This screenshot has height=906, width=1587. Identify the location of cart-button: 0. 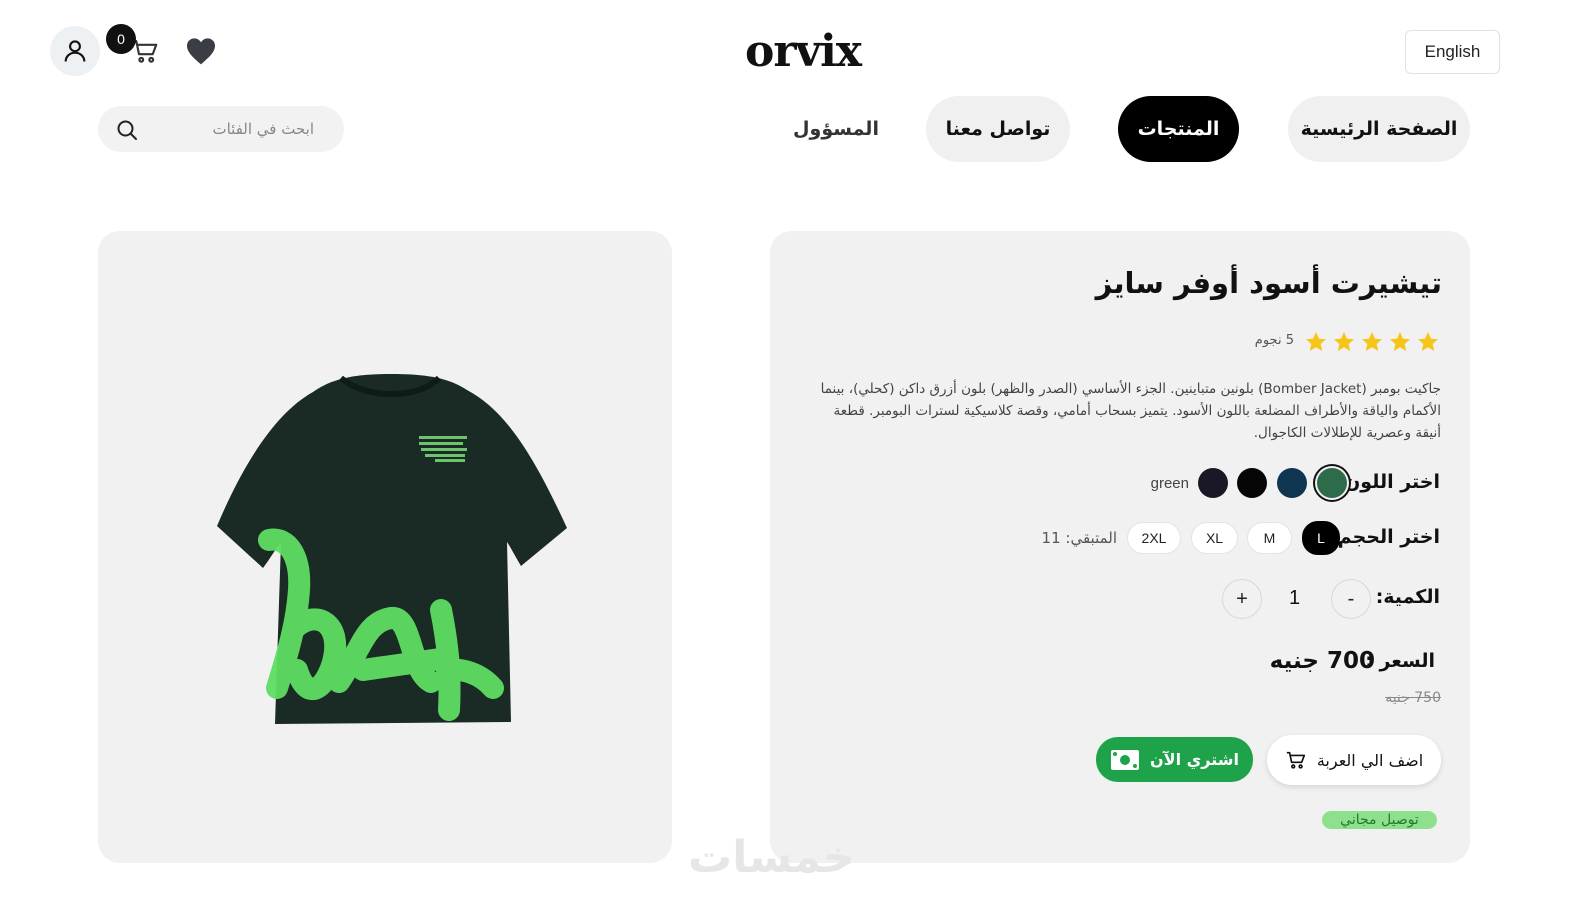
(134, 46).